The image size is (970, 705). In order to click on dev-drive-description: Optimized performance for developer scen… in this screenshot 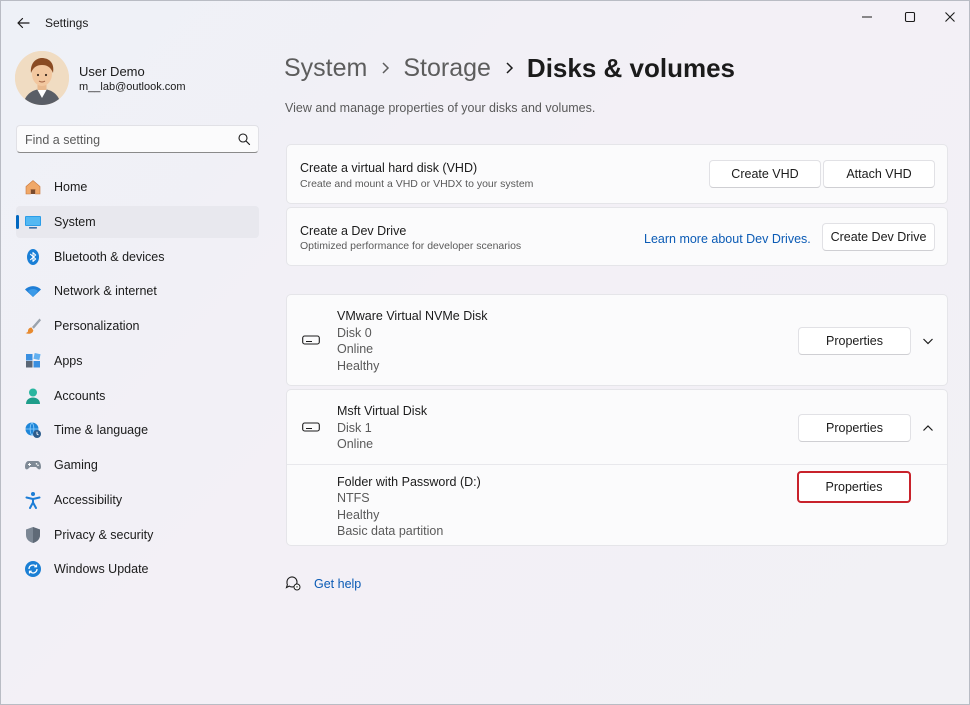, I will do `click(411, 246)`.